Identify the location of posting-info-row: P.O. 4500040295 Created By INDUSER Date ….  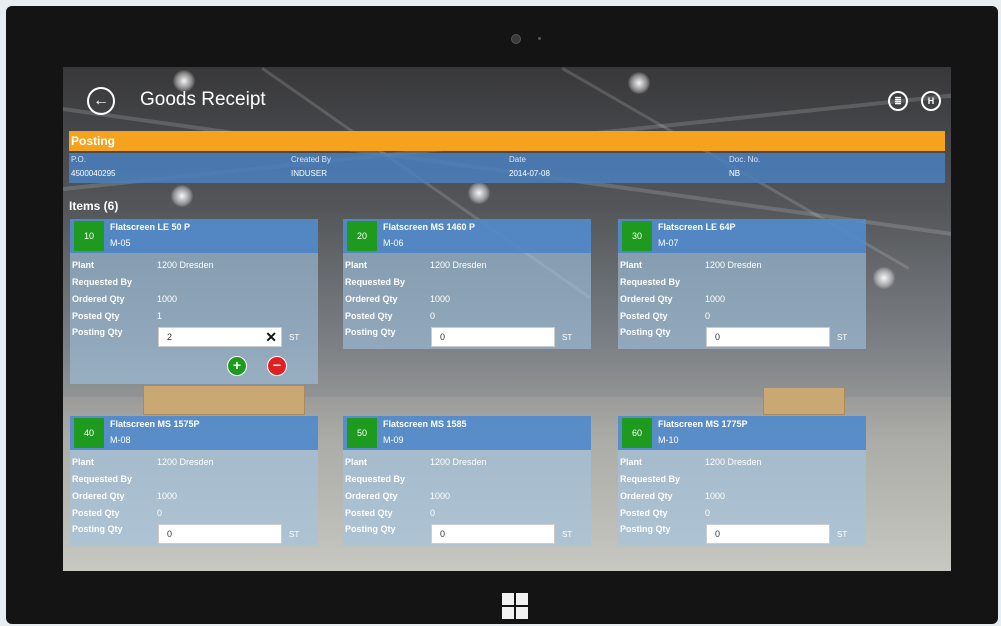
(507, 168).